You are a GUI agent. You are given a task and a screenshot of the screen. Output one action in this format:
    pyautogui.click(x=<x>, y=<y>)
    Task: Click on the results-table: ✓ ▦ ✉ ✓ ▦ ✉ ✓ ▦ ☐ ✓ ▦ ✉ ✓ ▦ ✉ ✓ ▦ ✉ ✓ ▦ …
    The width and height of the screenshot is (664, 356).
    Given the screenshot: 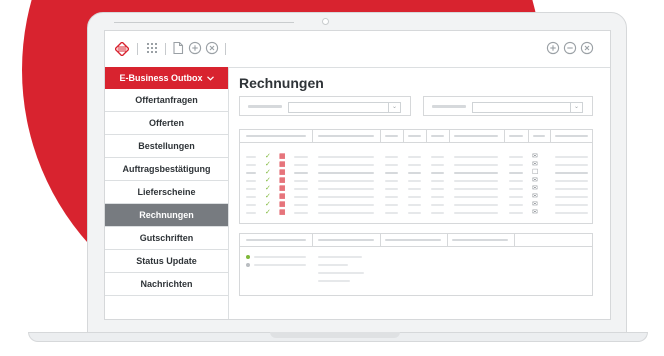 What is the action you would take?
    pyautogui.click(x=416, y=176)
    